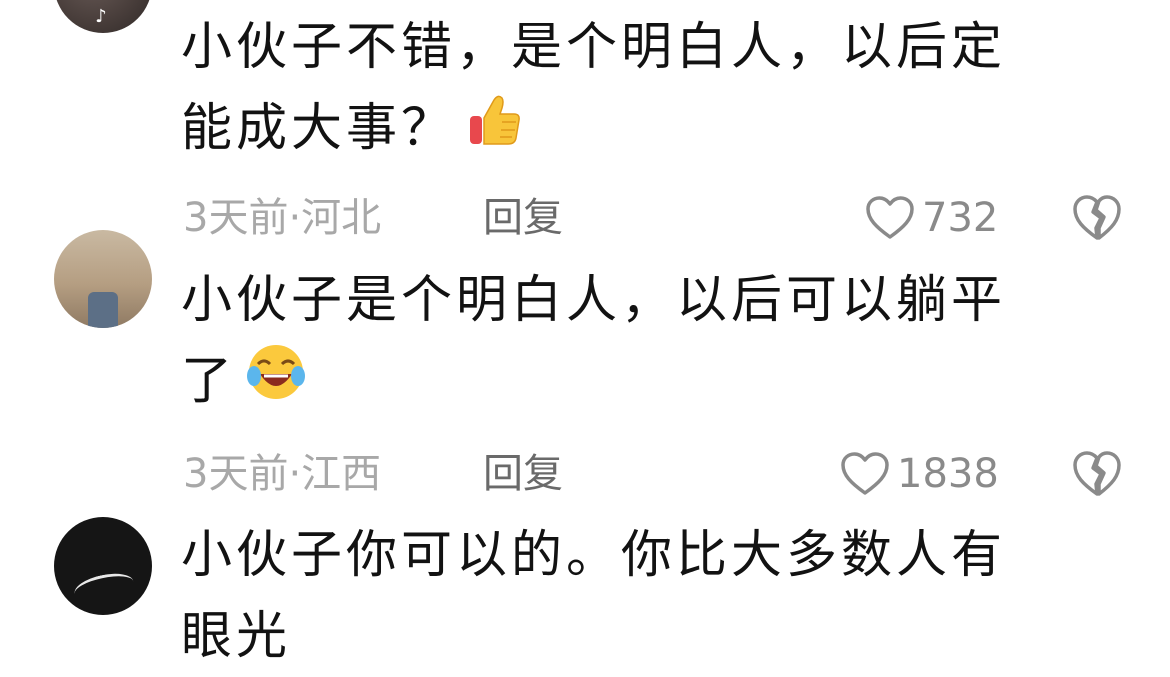  I want to click on tiktok-logo-icon: ♪, so click(101, 16).